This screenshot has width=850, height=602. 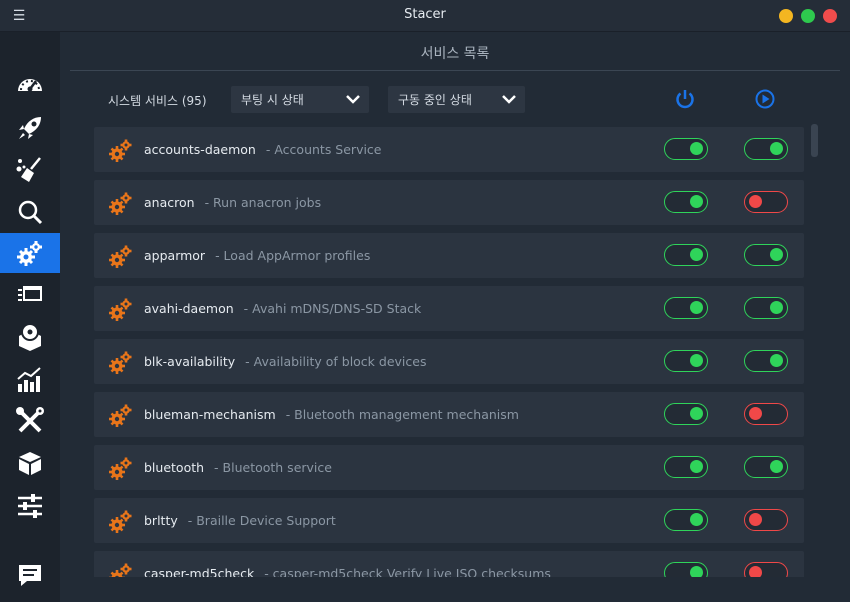 What do you see at coordinates (455, 54) in the screenshot?
I see `page-title: 서비스 목록` at bounding box center [455, 54].